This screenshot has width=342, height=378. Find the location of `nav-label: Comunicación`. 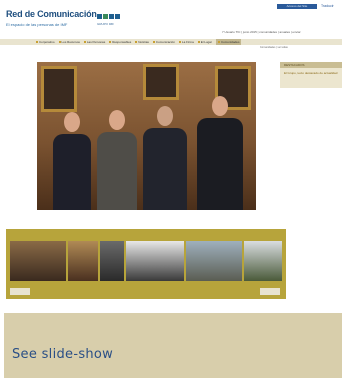

nav-label: Comunicación is located at coordinates (165, 42).